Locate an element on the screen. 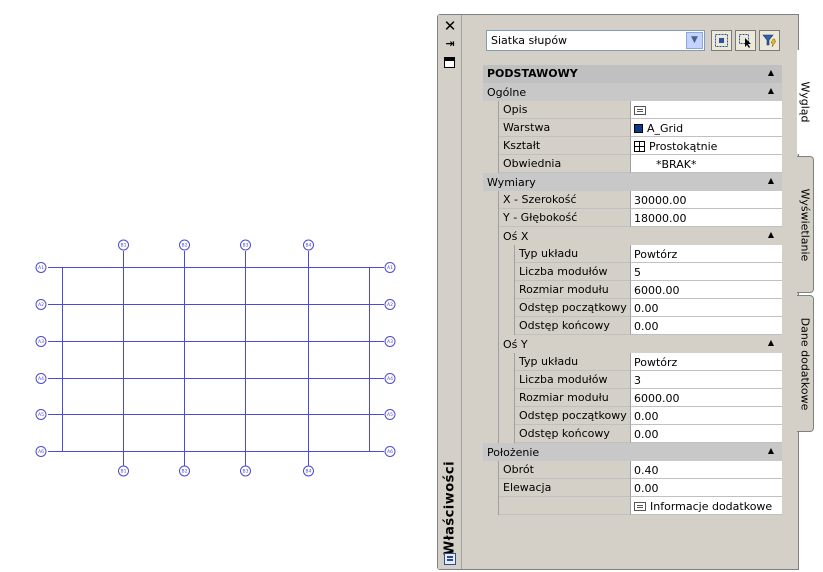 Image resolution: width=823 pixels, height=572 pixels. shape-value: Prostokątnie is located at coordinates (683, 146).